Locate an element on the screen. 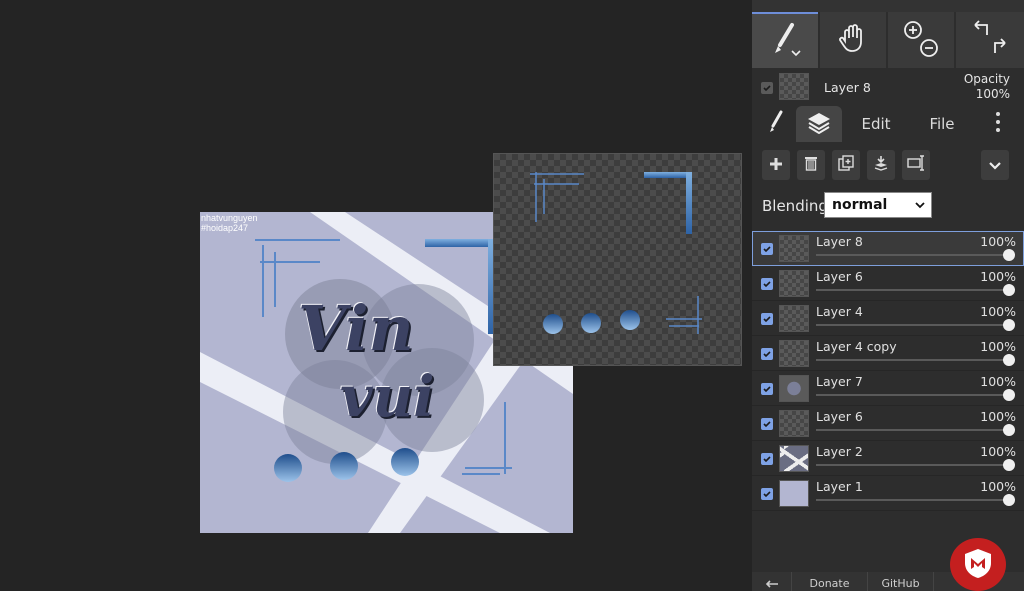 The image size is (1024, 591). duplicate-layer-icon is located at coordinates (846, 165).